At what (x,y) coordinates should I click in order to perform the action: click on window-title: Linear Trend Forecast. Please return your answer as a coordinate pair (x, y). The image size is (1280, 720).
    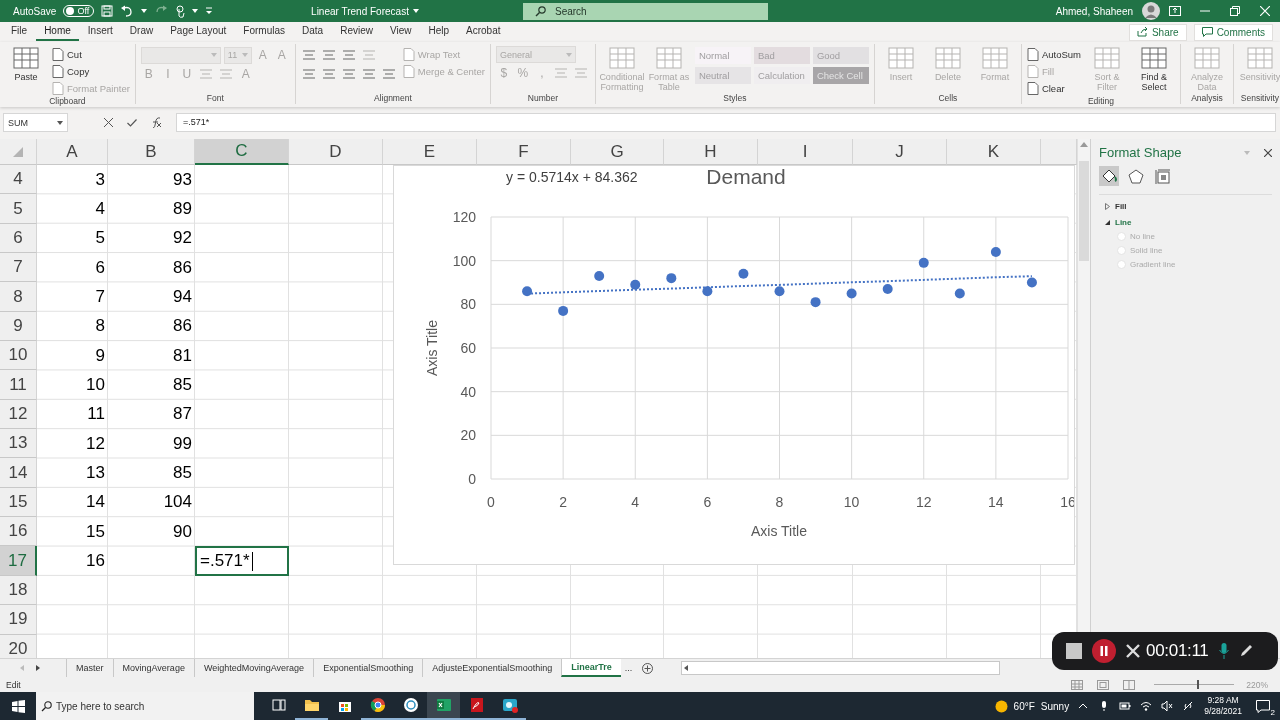
    Looking at the image, I should click on (360, 11).